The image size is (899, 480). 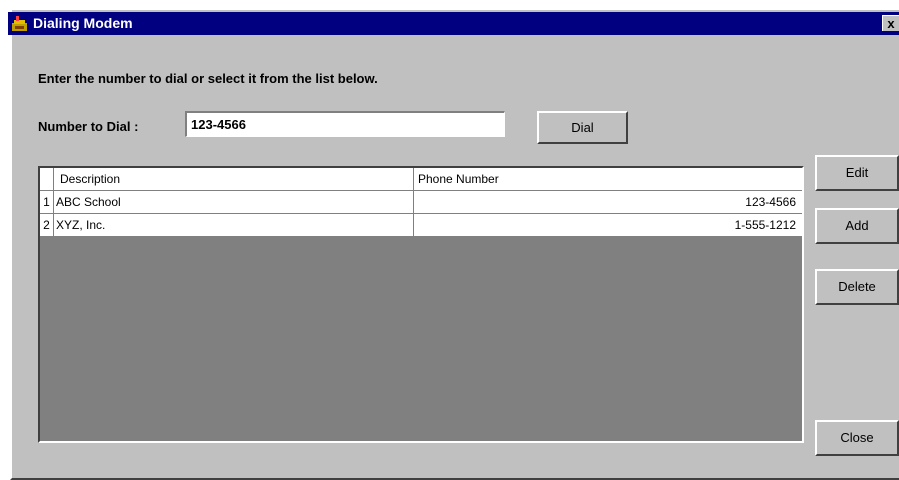 I want to click on edit-button: Edit, so click(x=857, y=173).